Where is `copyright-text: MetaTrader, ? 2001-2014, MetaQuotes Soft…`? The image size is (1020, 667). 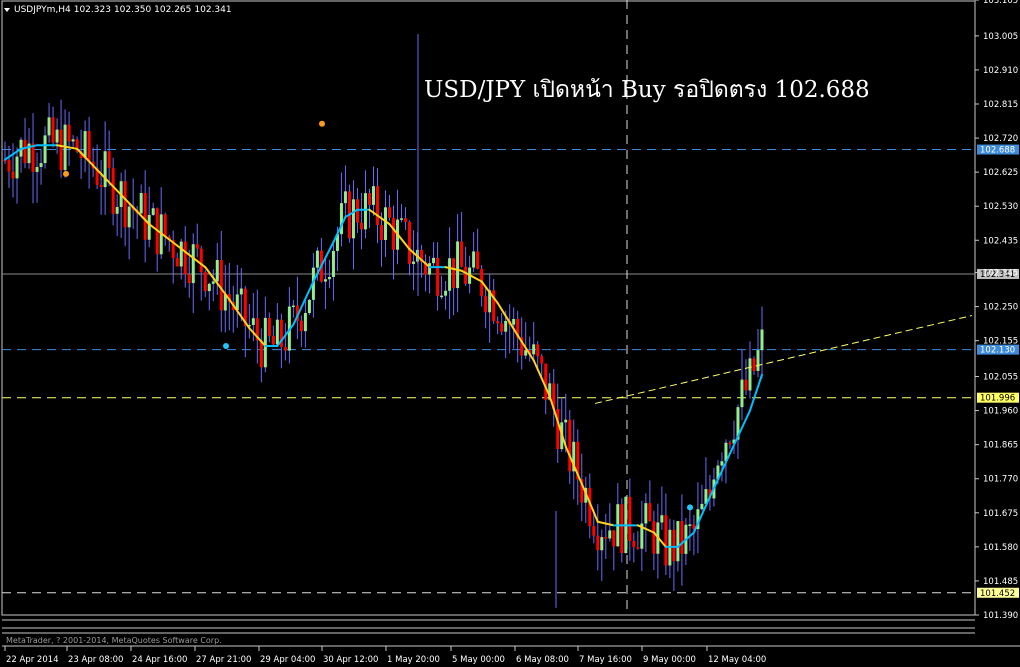
copyright-text: MetaTrader, ? 2001-2014, MetaQuotes Soft… is located at coordinates (114, 640).